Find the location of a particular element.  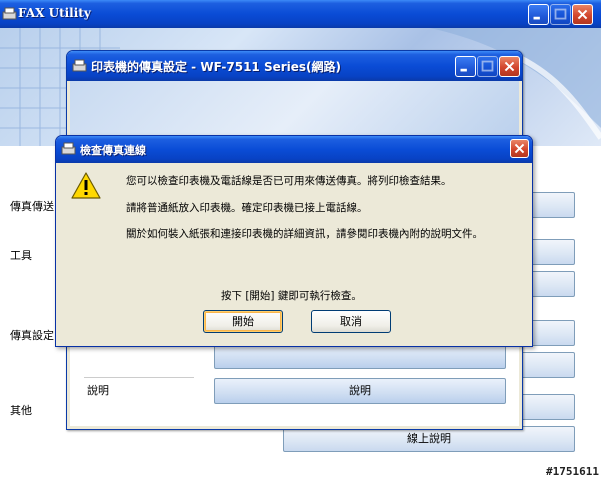

main-title: FAX Utility is located at coordinates (54, 13).